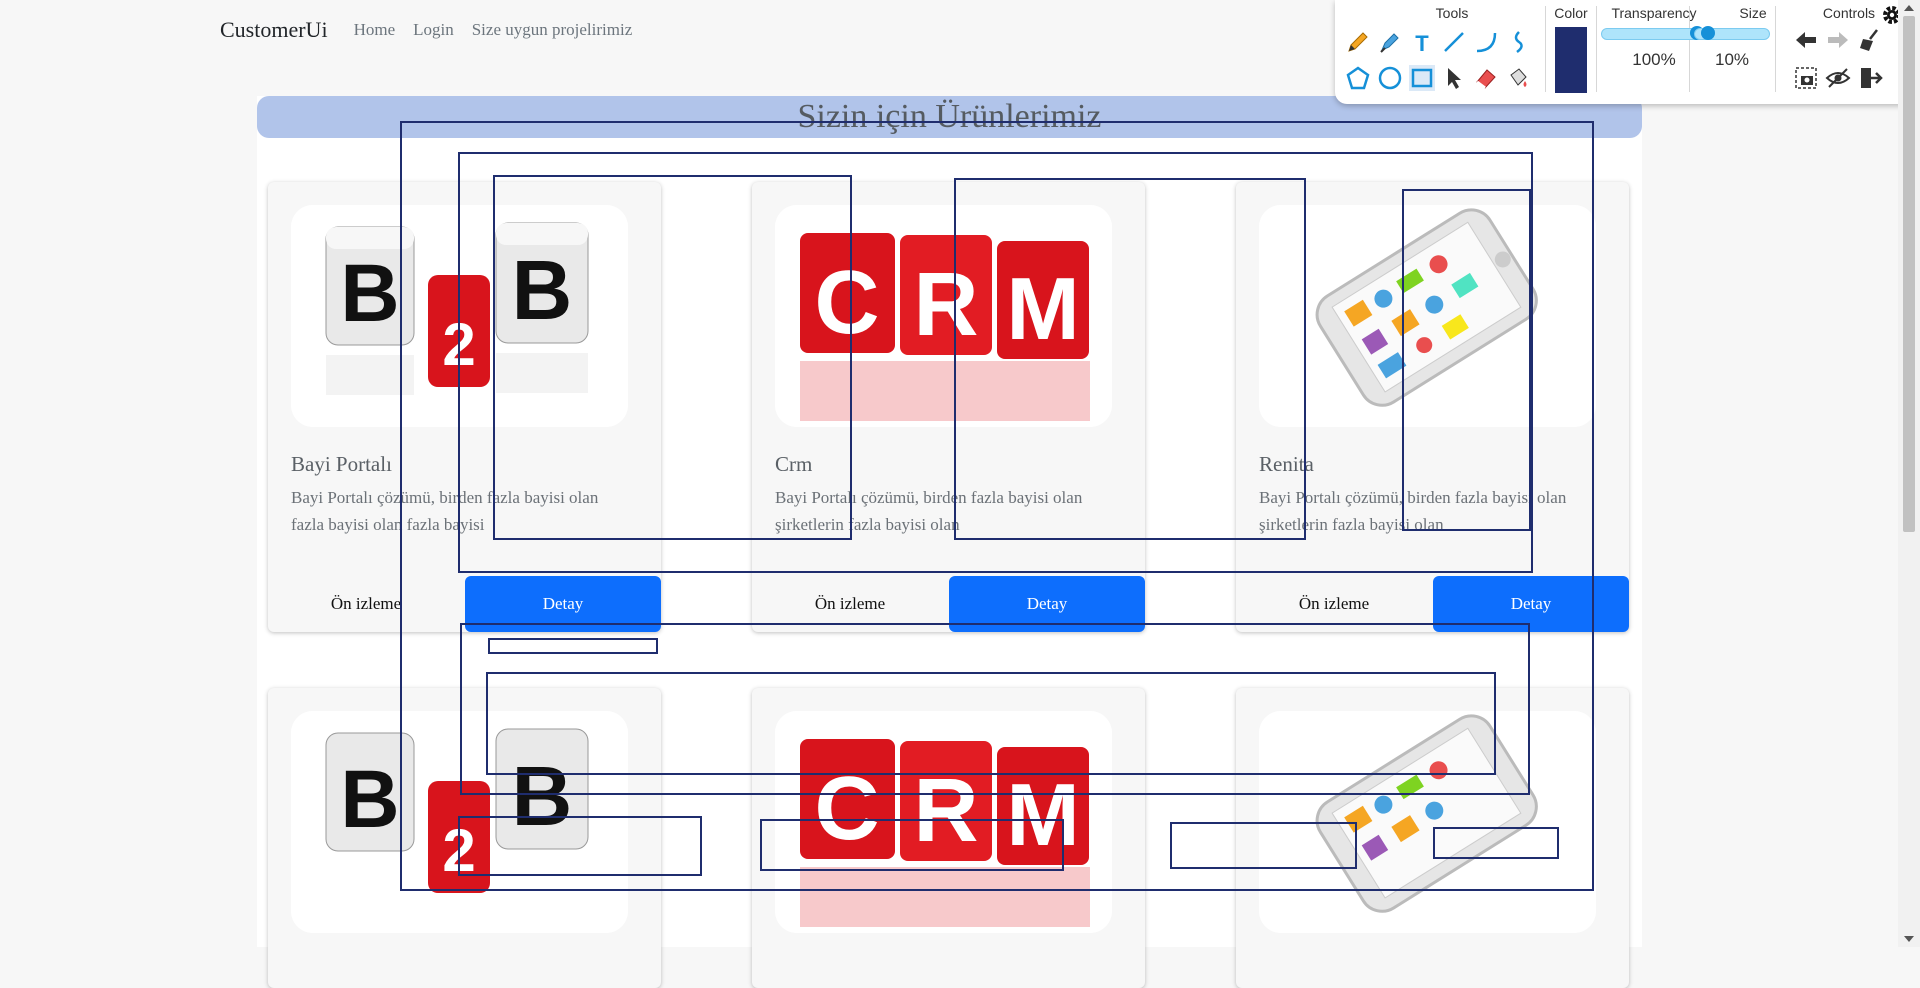  Describe the element at coordinates (1486, 78) in the screenshot. I see `eraser-icon` at that location.